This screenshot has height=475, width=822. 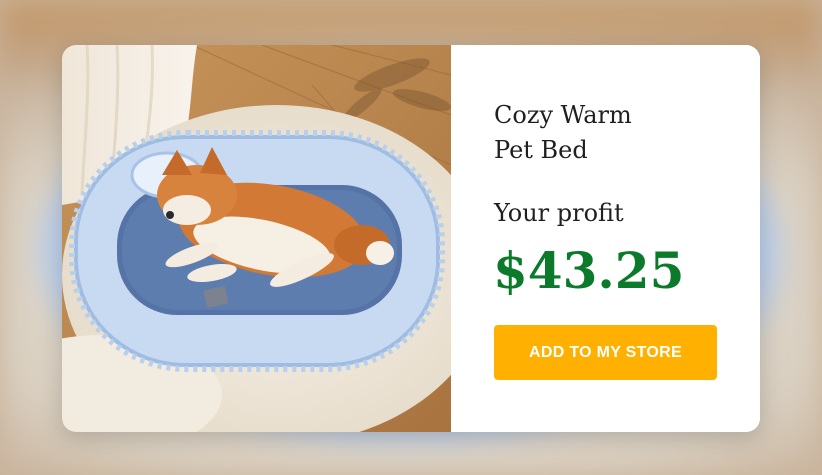 I want to click on add-to-store-button: ADD TO MY STORE, so click(x=605, y=352).